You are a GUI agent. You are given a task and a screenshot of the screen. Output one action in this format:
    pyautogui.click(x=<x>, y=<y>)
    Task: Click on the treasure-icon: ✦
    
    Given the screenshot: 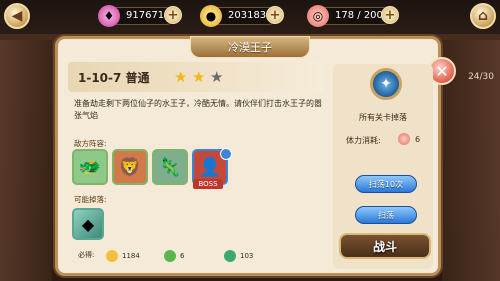 What is the action you would take?
    pyautogui.click(x=386, y=84)
    